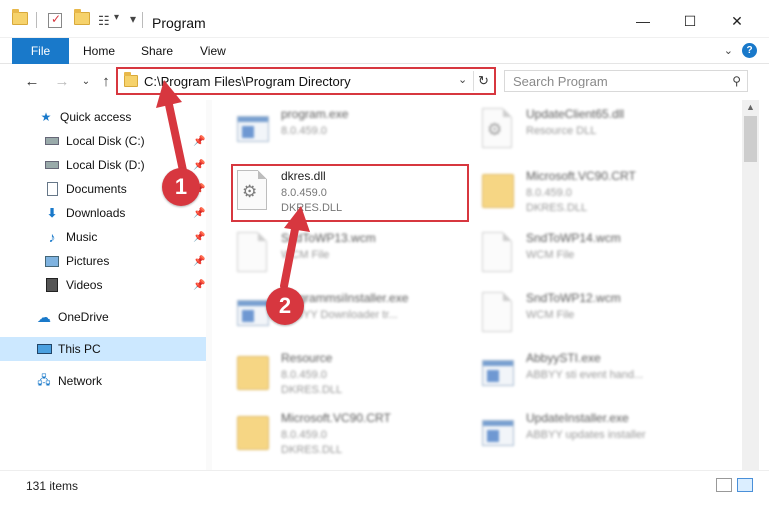  Describe the element at coordinates (573, 298) in the screenshot. I see `file-name: SndToWP12.wcm` at that location.